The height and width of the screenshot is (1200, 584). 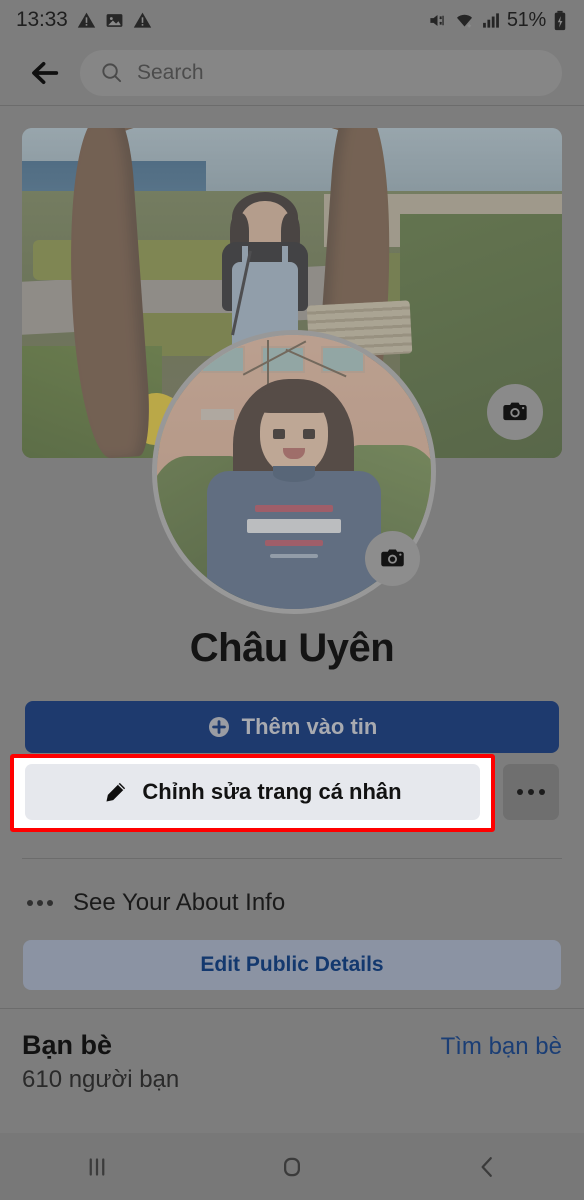 What do you see at coordinates (179, 902) in the screenshot?
I see `see-about-info-label: See Your About Info` at bounding box center [179, 902].